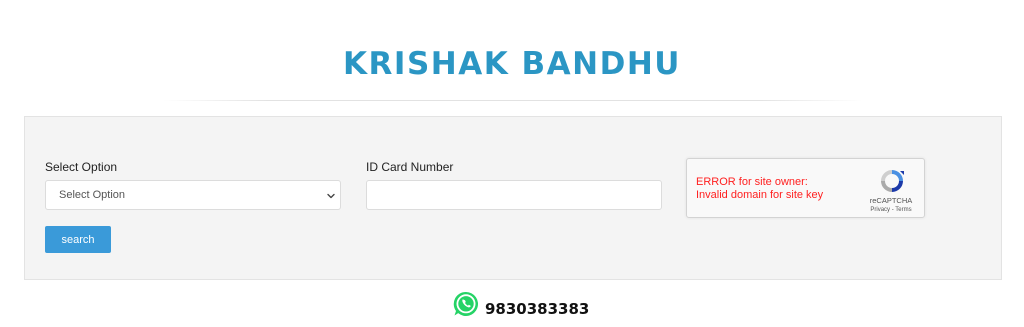  Describe the element at coordinates (892, 181) in the screenshot. I see `recaptcha-logo-icon` at that location.